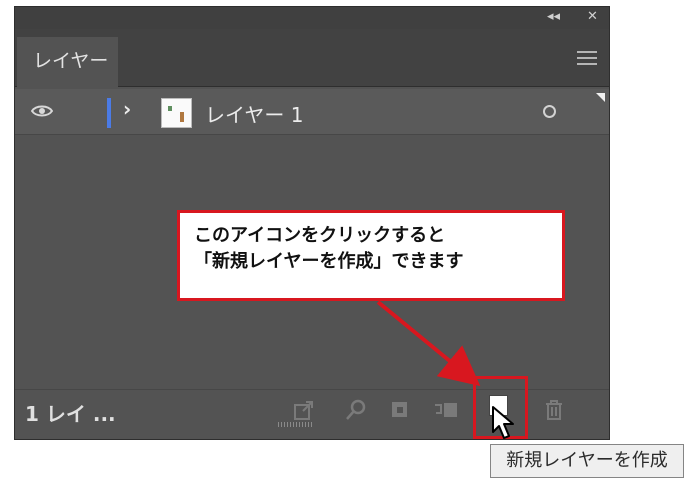 The height and width of the screenshot is (492, 699). I want to click on annotation-callout: このアイコンをクリックすると 「新規レイヤーを作成」できます, so click(371, 255).